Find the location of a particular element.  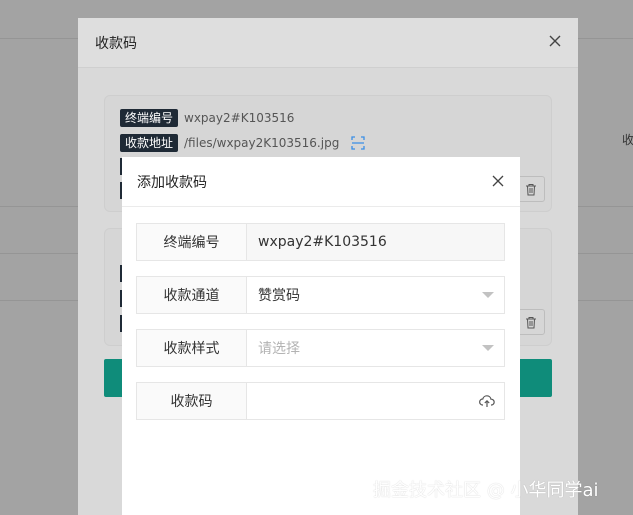

terminal-field: 终端编号 wxpay2#K103516 is located at coordinates (320, 242).